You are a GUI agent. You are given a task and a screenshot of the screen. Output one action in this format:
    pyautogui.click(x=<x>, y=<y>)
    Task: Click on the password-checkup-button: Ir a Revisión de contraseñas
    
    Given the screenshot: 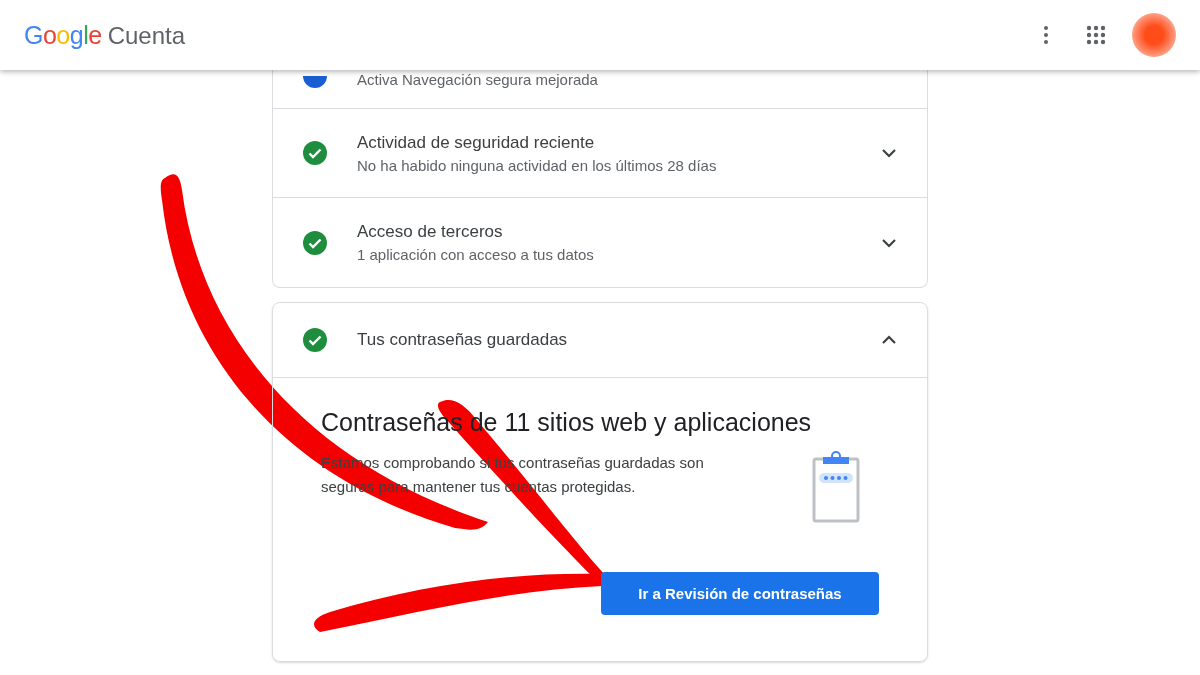 What is the action you would take?
    pyautogui.click(x=740, y=593)
    